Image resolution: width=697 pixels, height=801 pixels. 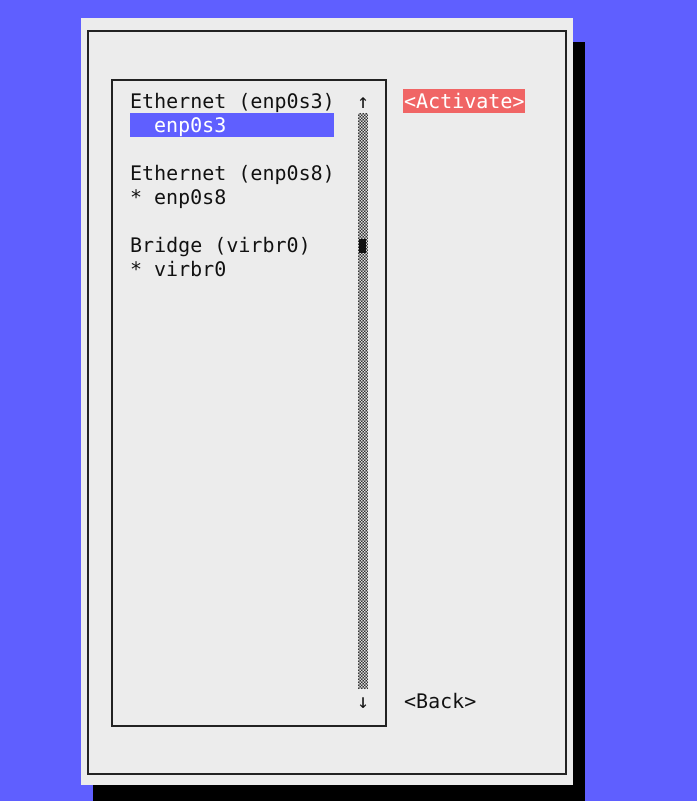 I want to click on scrollbar-thumb, so click(x=362, y=246).